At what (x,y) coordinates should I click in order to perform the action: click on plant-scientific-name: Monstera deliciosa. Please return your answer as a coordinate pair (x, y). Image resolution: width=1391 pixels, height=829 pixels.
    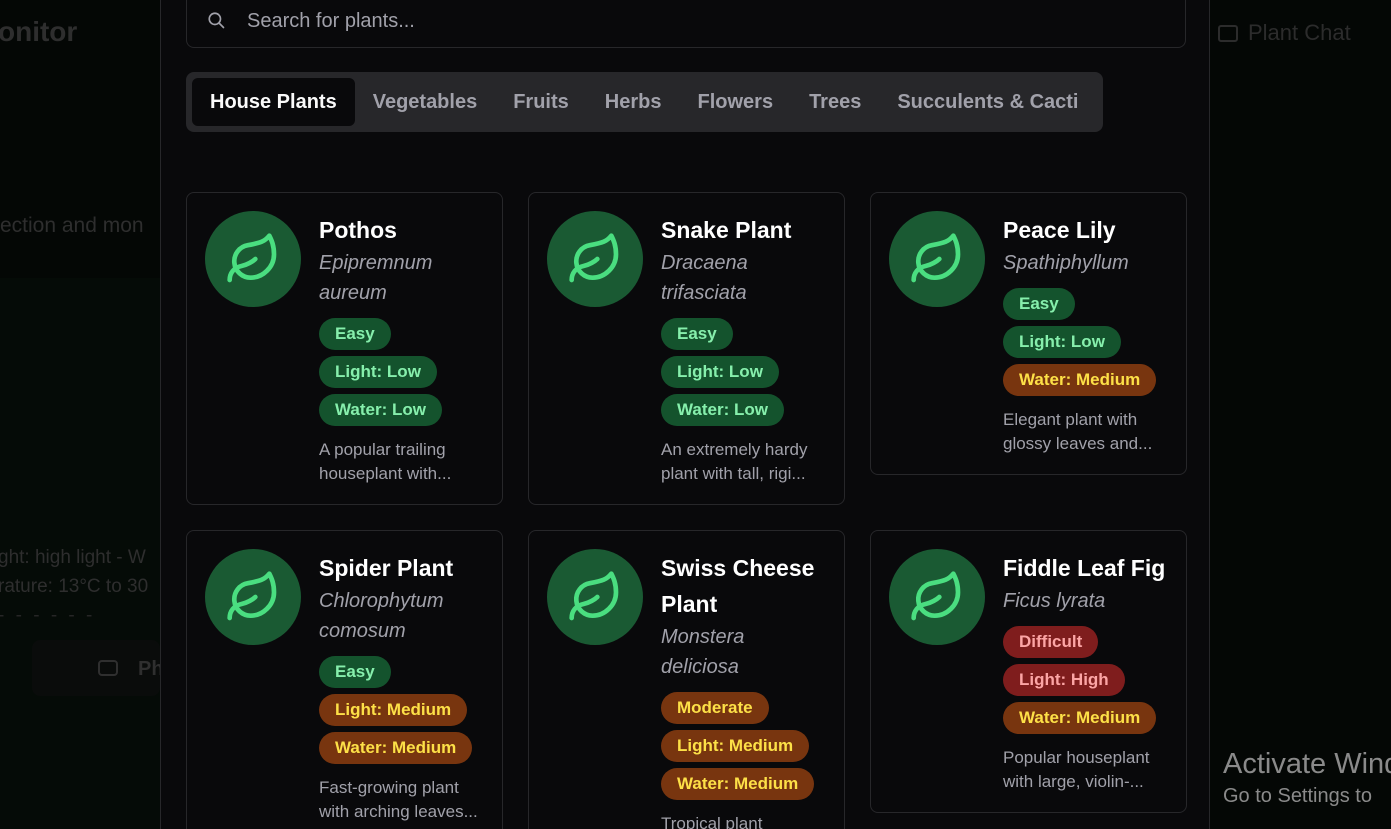
    Looking at the image, I should click on (703, 652).